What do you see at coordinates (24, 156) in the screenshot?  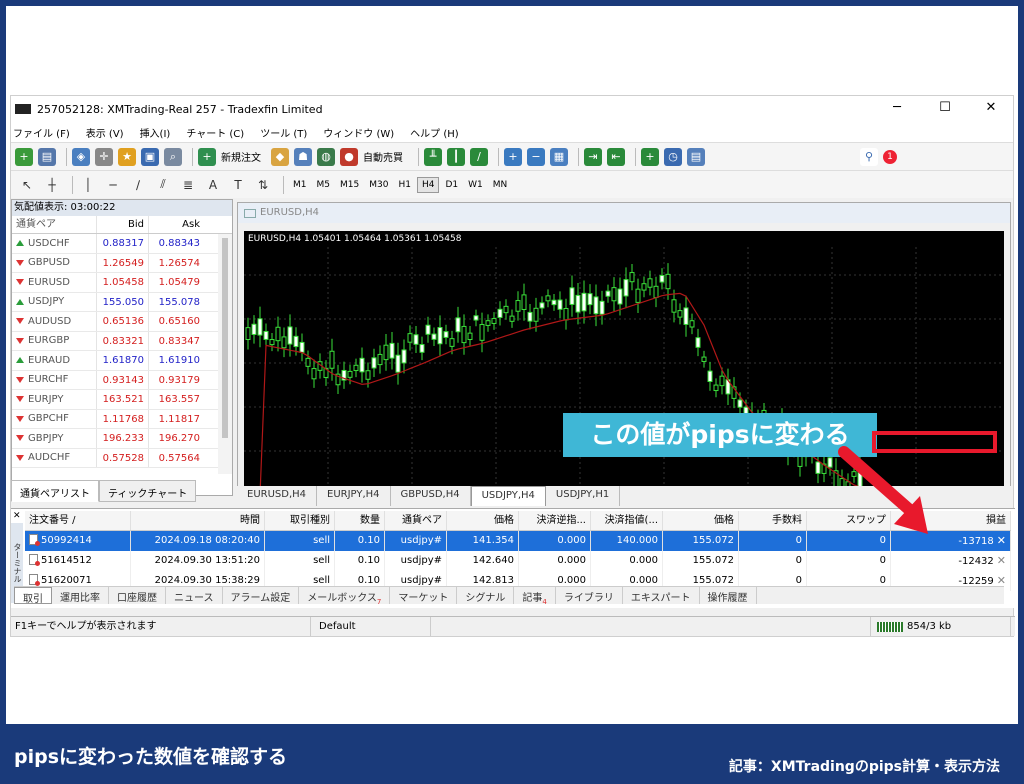 I see `new-chart-icon: +` at bounding box center [24, 156].